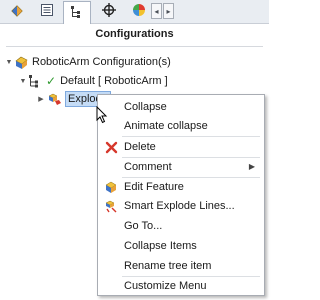 The width and height of the screenshot is (320, 300). Describe the element at coordinates (165, 286) in the screenshot. I see `menu-item-label: Customize Menu` at that location.